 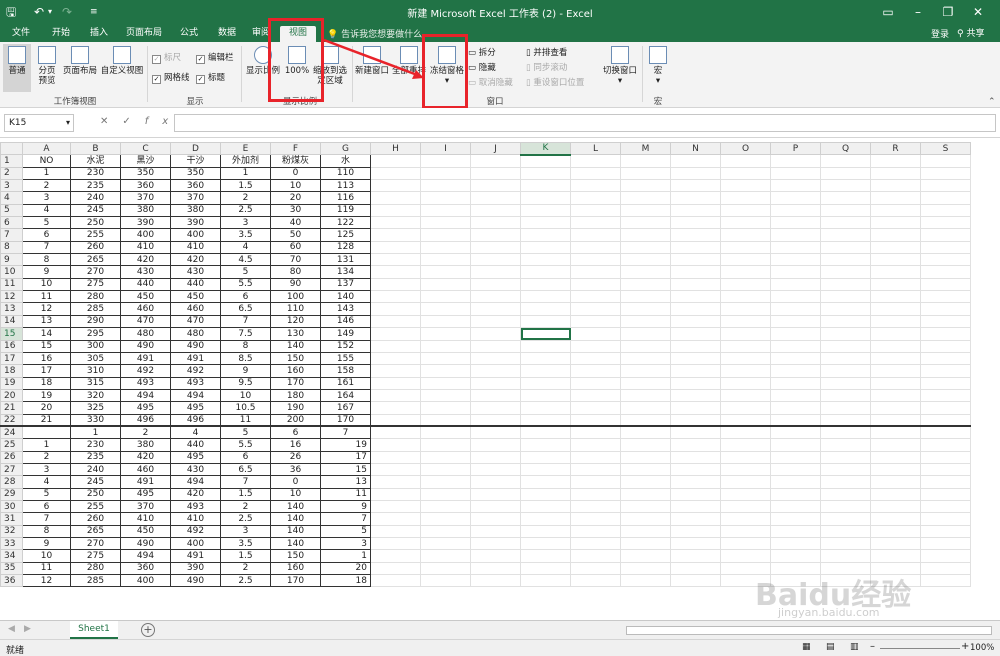 I want to click on cell: 粉煤灰, so click(x=295, y=161).